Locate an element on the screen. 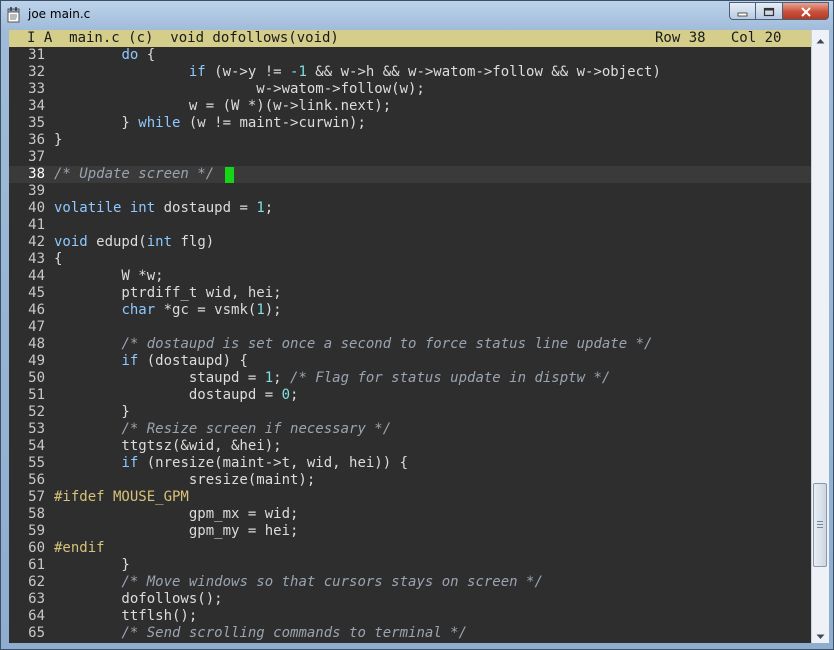  code-token: ttflsh(); is located at coordinates (126, 616).